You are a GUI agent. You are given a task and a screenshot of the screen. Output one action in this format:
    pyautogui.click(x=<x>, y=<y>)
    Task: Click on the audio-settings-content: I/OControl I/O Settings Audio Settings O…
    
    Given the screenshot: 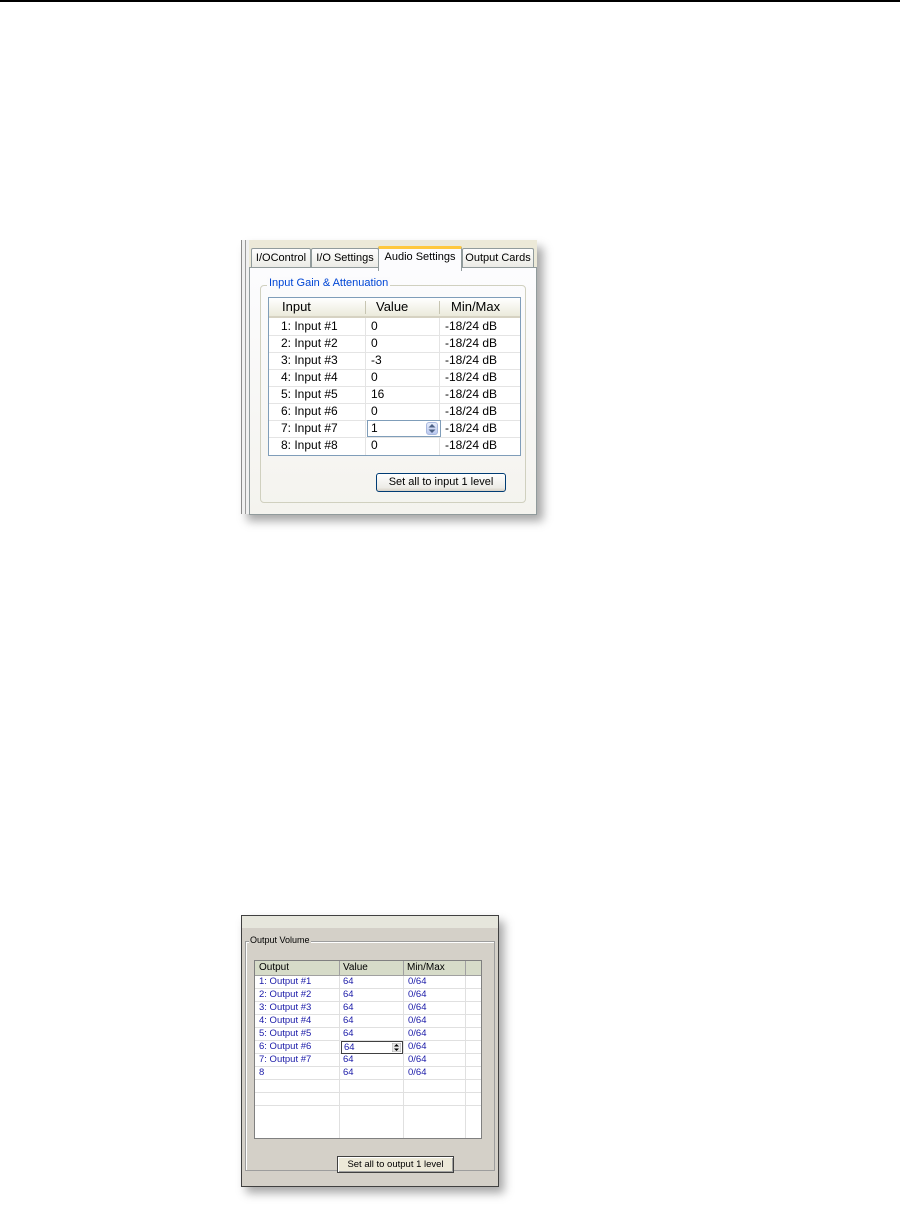 What is the action you would take?
    pyautogui.click(x=393, y=377)
    